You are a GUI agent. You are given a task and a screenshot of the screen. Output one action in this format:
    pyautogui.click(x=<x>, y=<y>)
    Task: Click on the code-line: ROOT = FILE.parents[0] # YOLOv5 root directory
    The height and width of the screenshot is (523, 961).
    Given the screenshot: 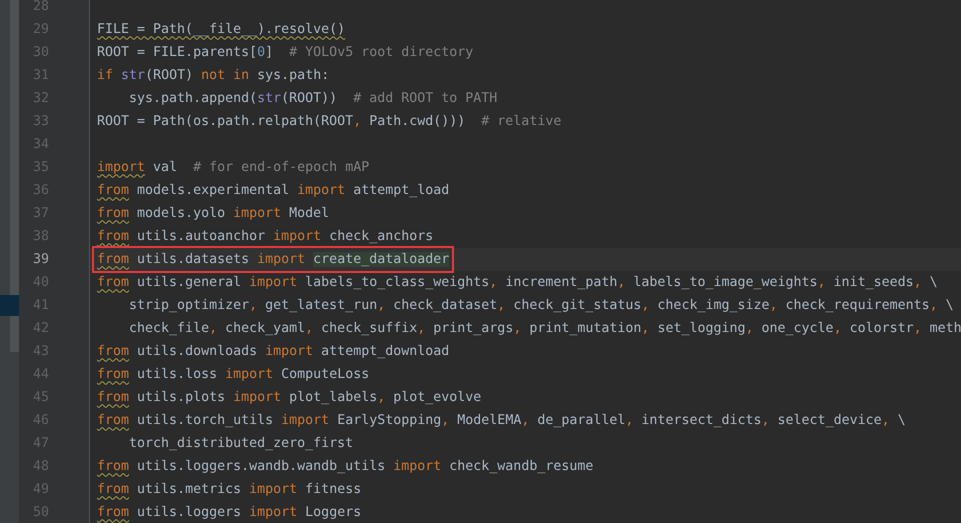 What is the action you would take?
    pyautogui.click(x=285, y=53)
    